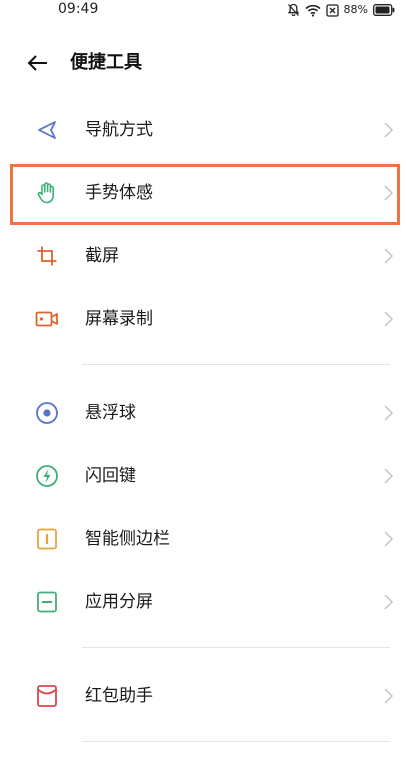  I want to click on status-time: 09:49, so click(78, 9).